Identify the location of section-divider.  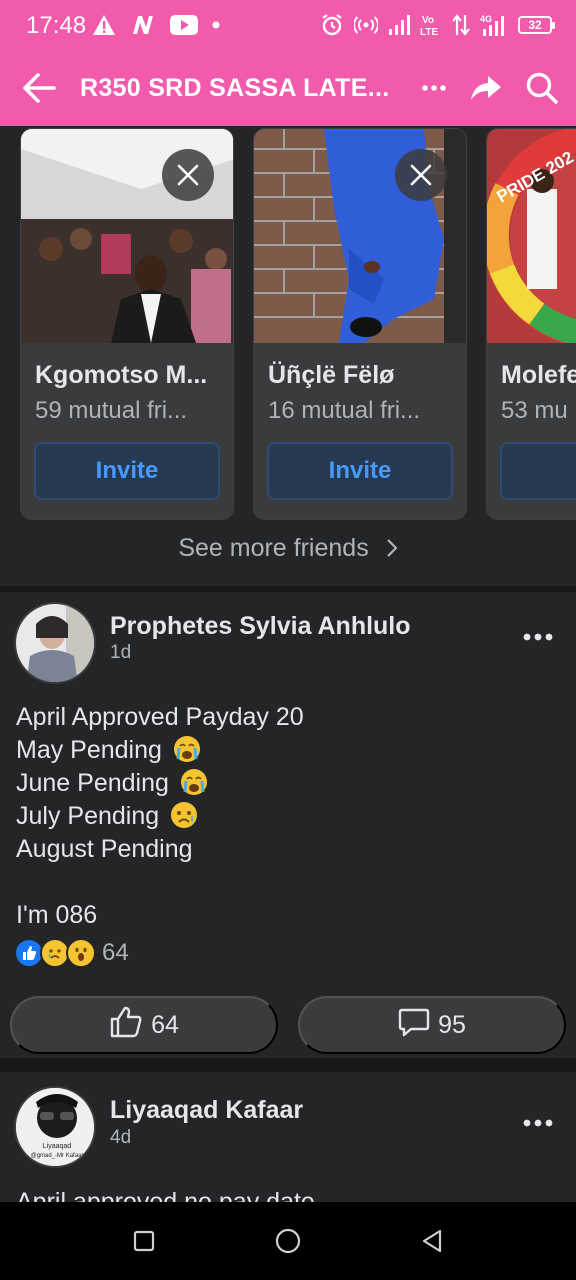
(288, 1065).